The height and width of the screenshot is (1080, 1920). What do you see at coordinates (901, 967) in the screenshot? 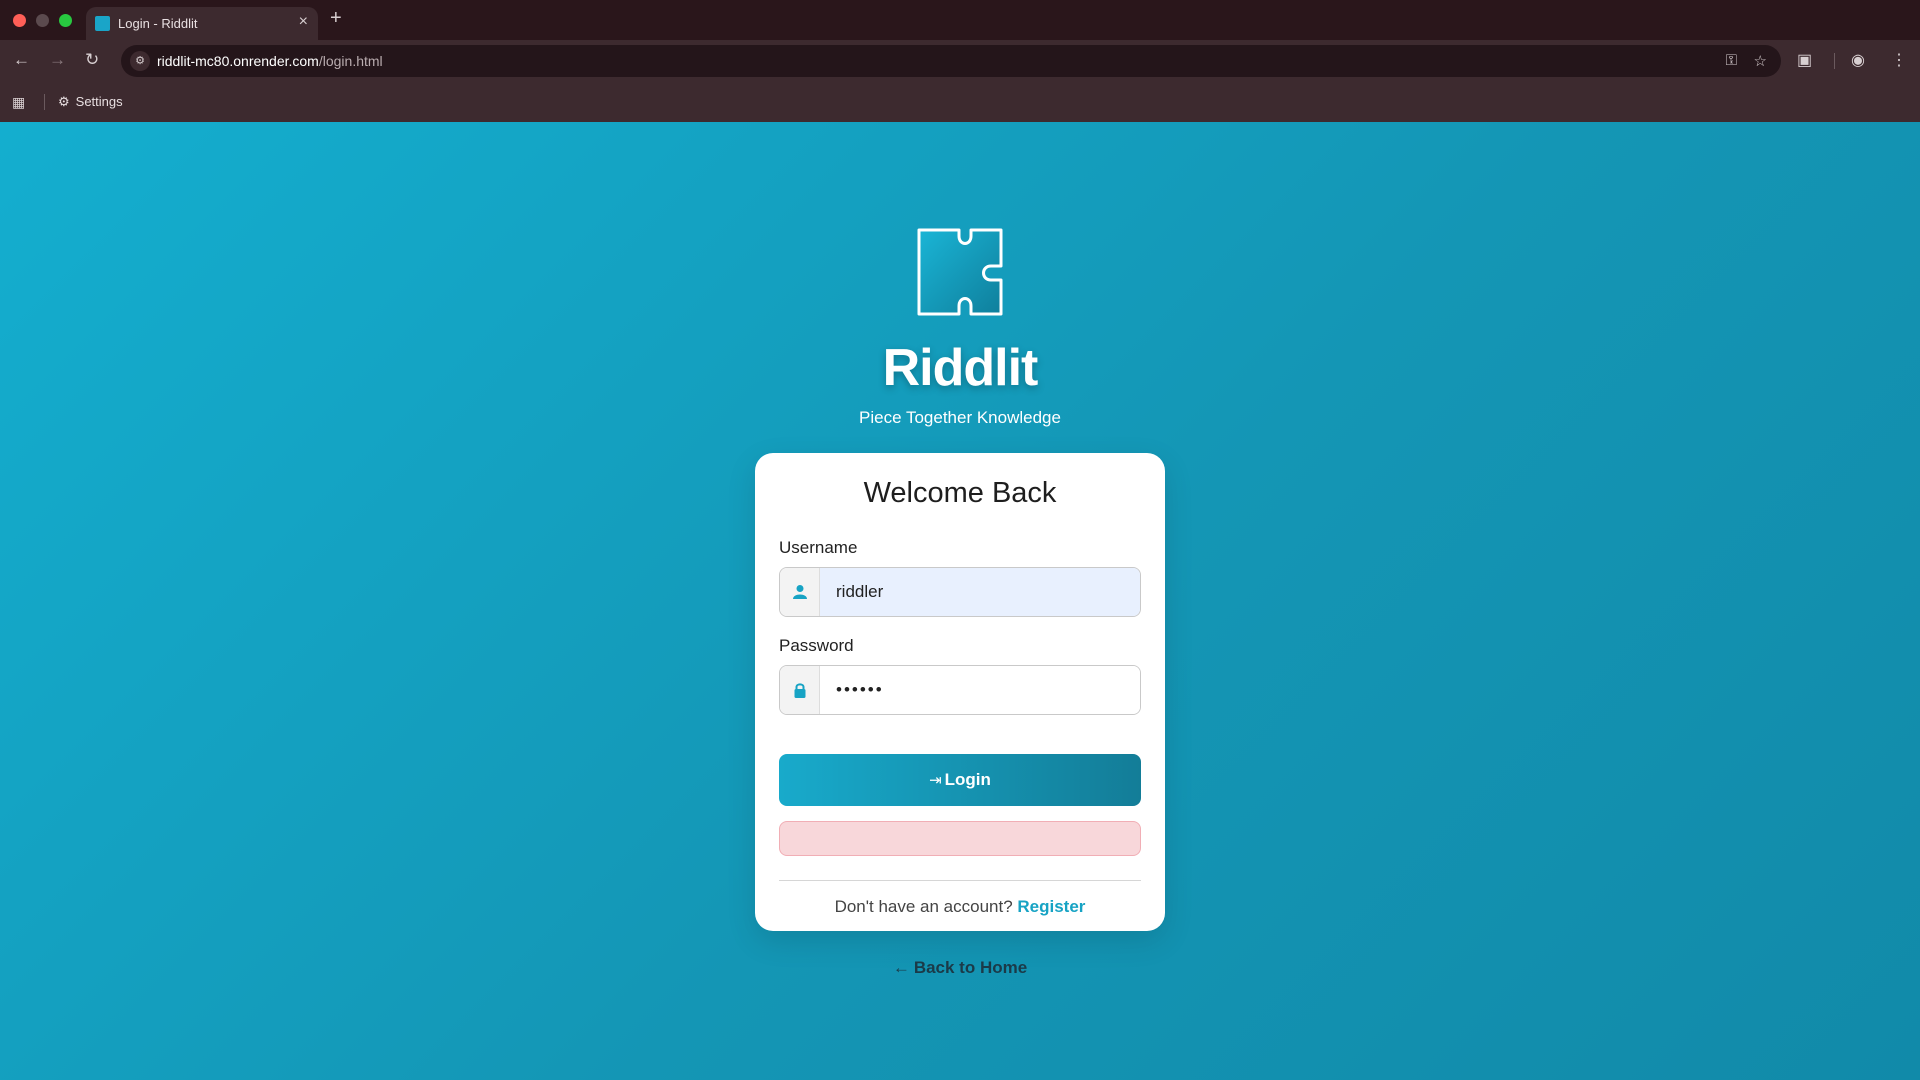
I see `arrow-left-icon: ←` at bounding box center [901, 967].